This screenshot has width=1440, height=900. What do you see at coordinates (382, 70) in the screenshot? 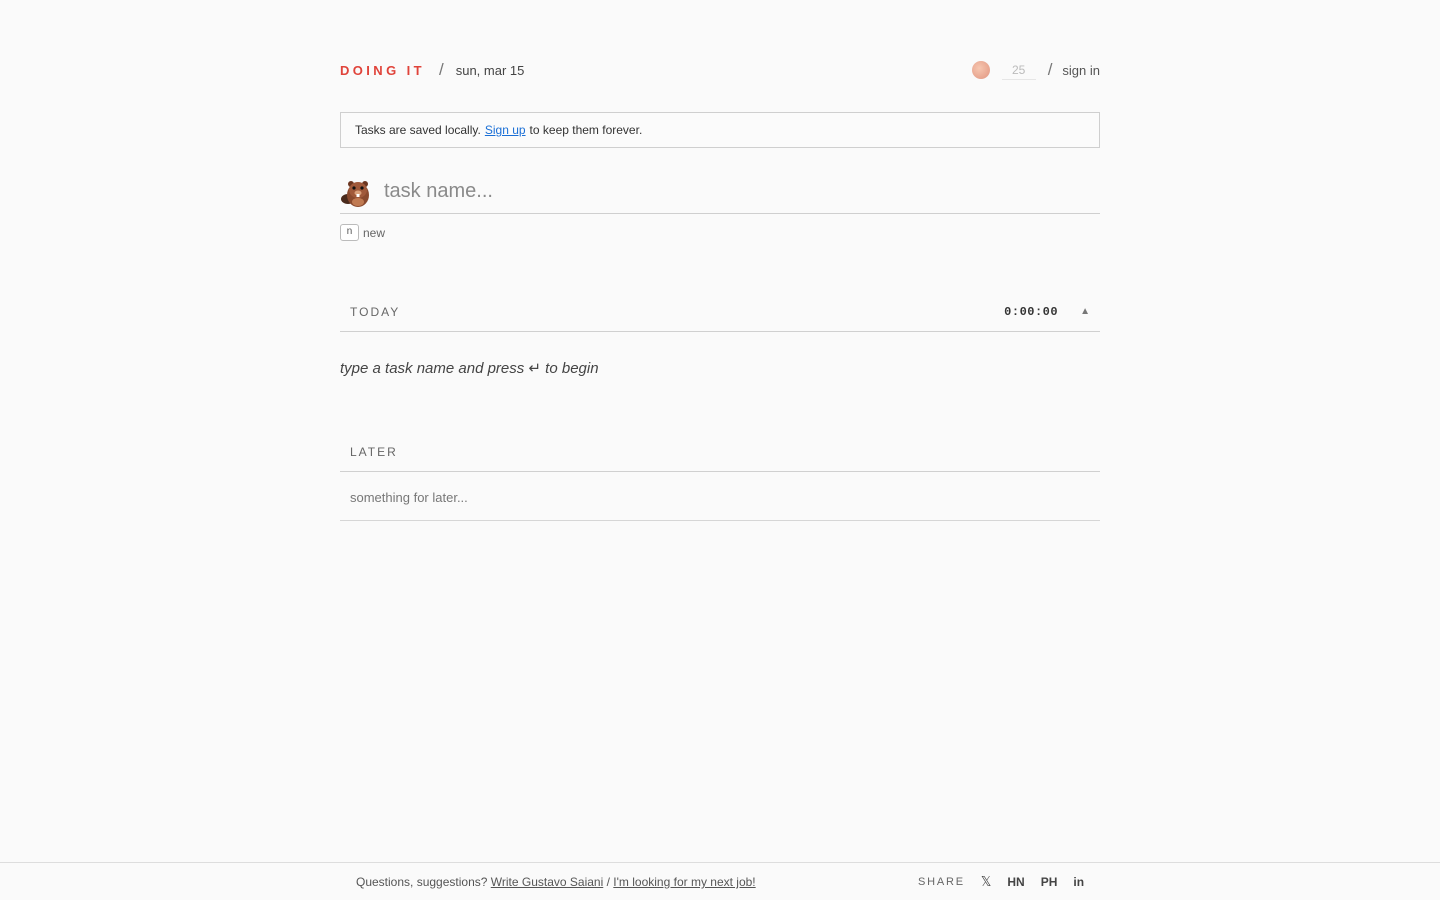
I see `brand-logo: DOING IT` at bounding box center [382, 70].